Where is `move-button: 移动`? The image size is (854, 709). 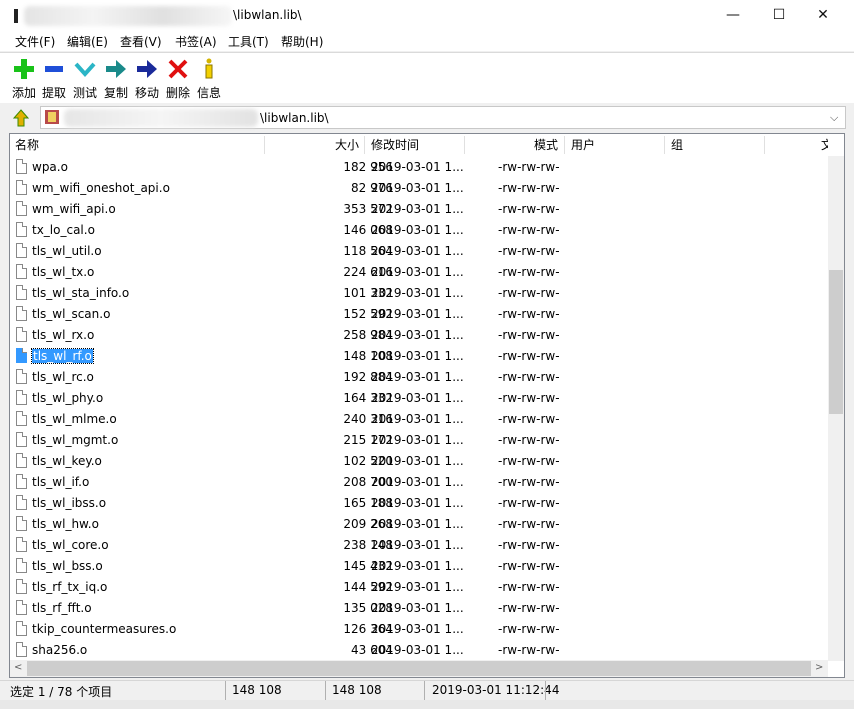
move-button: 移动 is located at coordinates (147, 78).